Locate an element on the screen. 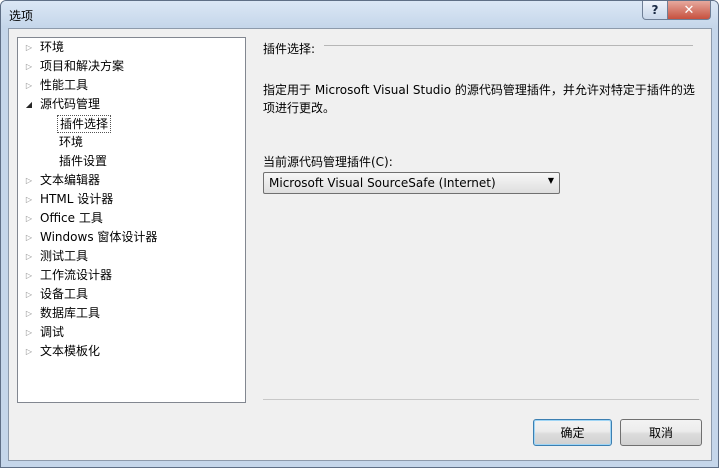  tree-item: ▷ 工作流设计器 is located at coordinates (130, 276).